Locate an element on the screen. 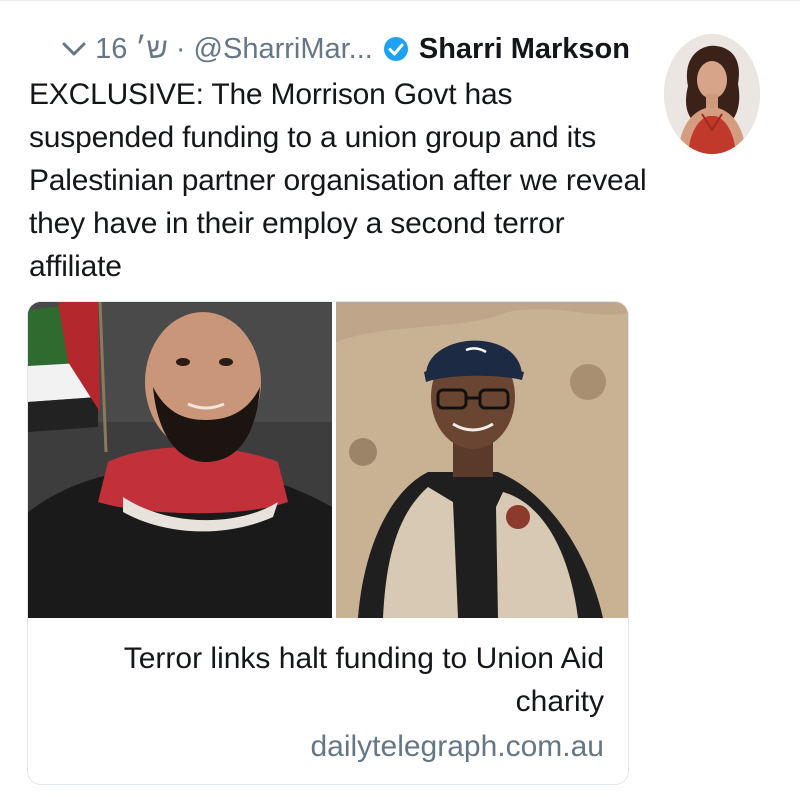  avatar is located at coordinates (712, 94).